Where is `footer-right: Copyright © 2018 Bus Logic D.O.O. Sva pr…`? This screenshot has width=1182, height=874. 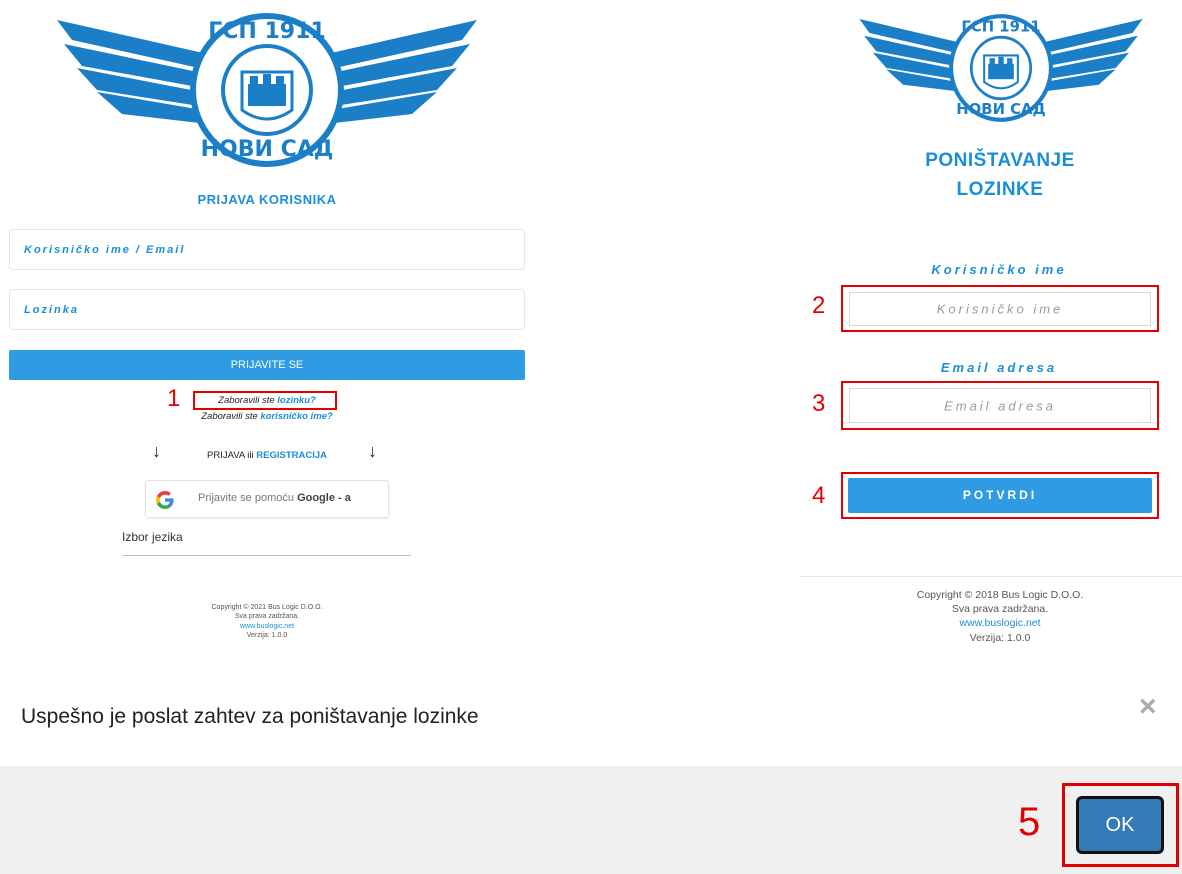
footer-right: Copyright © 2018 Bus Logic D.O.O. Sva pr… is located at coordinates (1000, 616).